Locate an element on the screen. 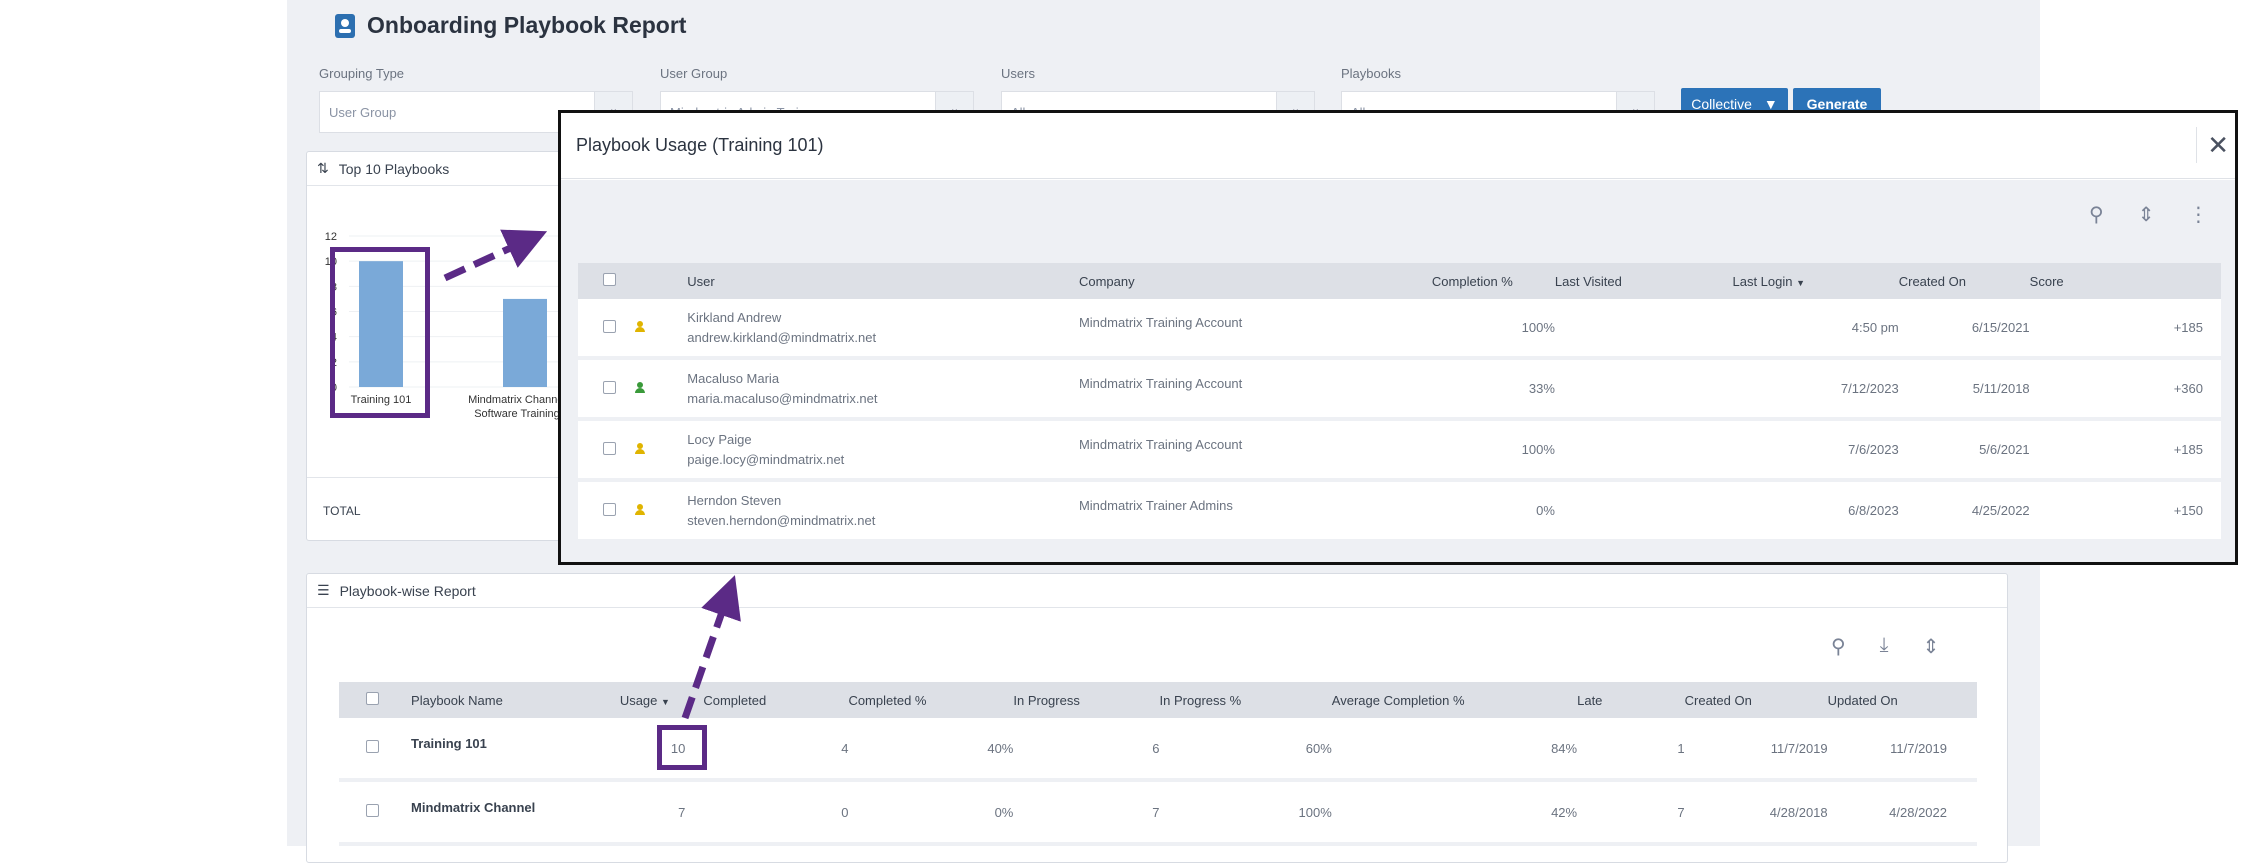 The height and width of the screenshot is (863, 2245). col-last-visited: Last Visited is located at coordinates (1643, 281).